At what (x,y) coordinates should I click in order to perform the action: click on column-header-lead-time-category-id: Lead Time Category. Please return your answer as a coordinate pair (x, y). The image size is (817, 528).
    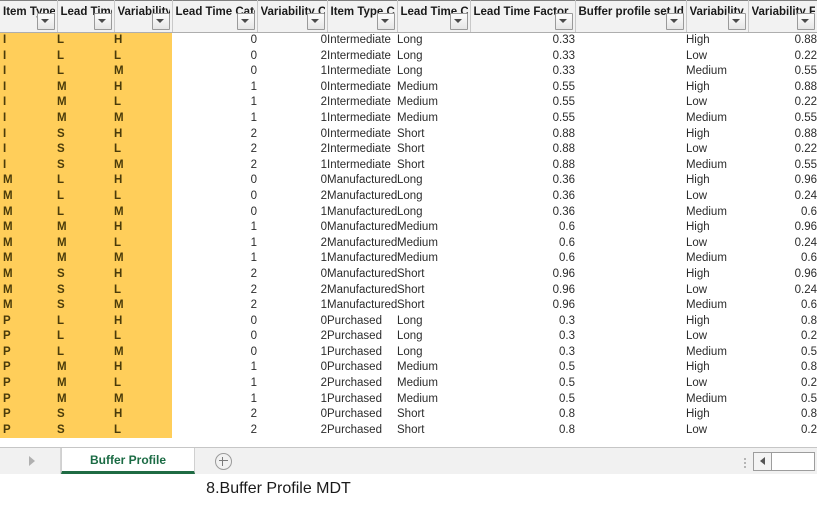
    Looking at the image, I should click on (215, 16).